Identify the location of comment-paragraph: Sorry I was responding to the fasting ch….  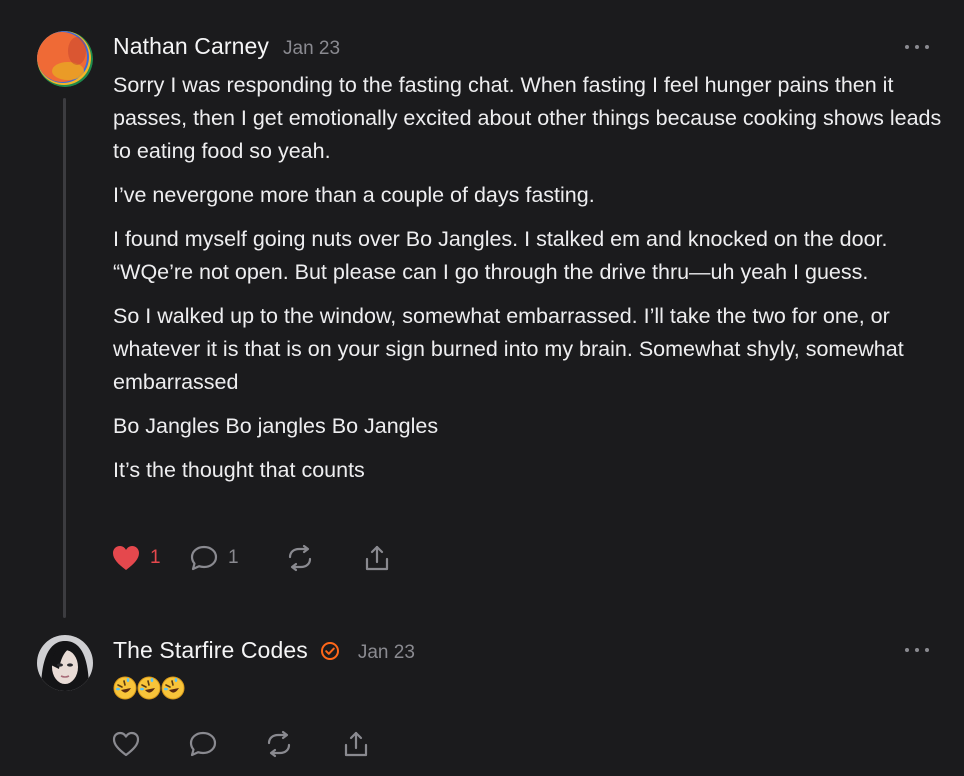
(527, 118).